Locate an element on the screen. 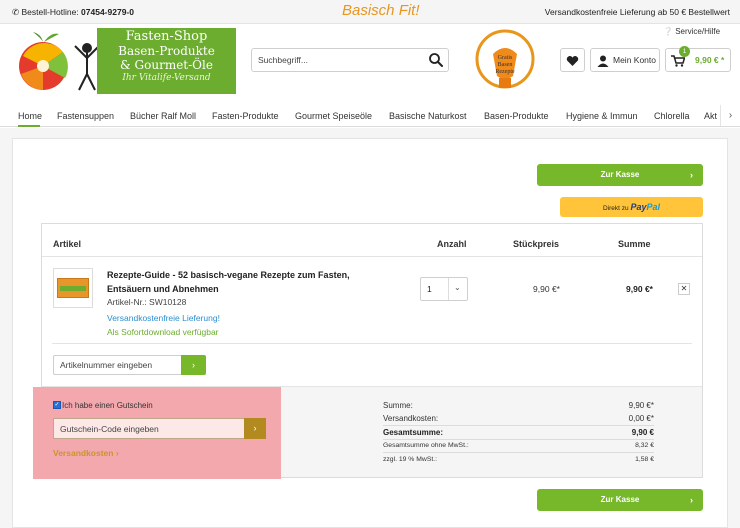 This screenshot has width=740, height=528. nav-item-fastensuppen: Fastensuppen is located at coordinates (85, 116).